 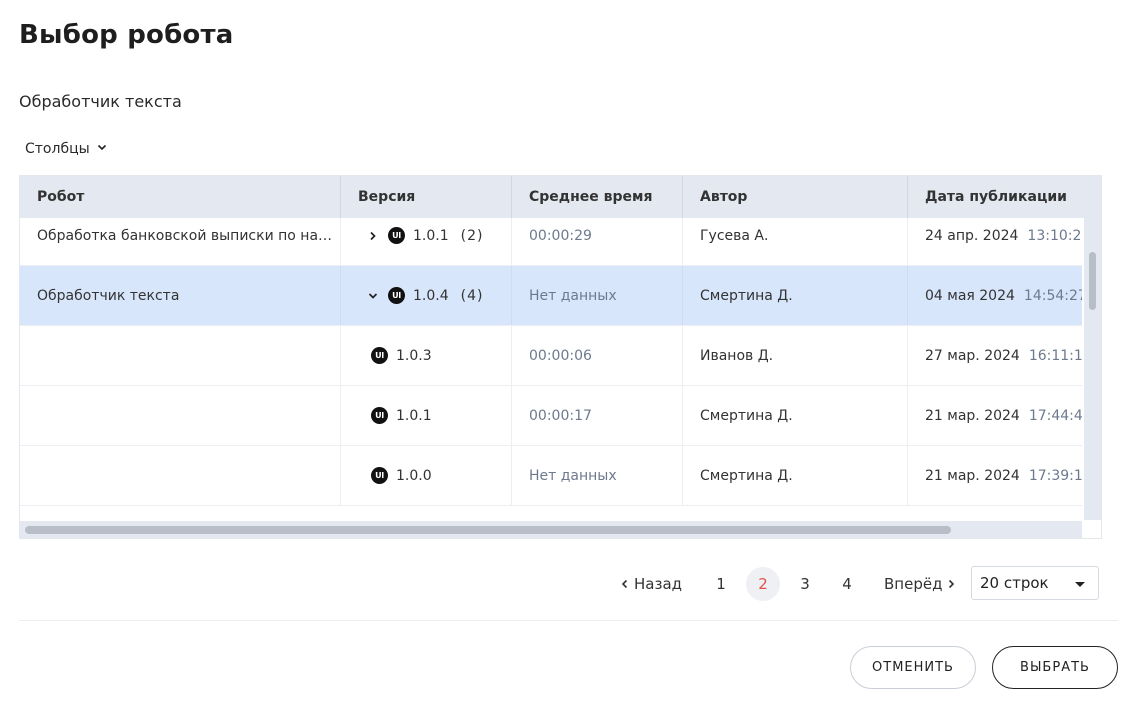 I want to click on dialog-subtitle: Обработчик текста, so click(x=100, y=101).